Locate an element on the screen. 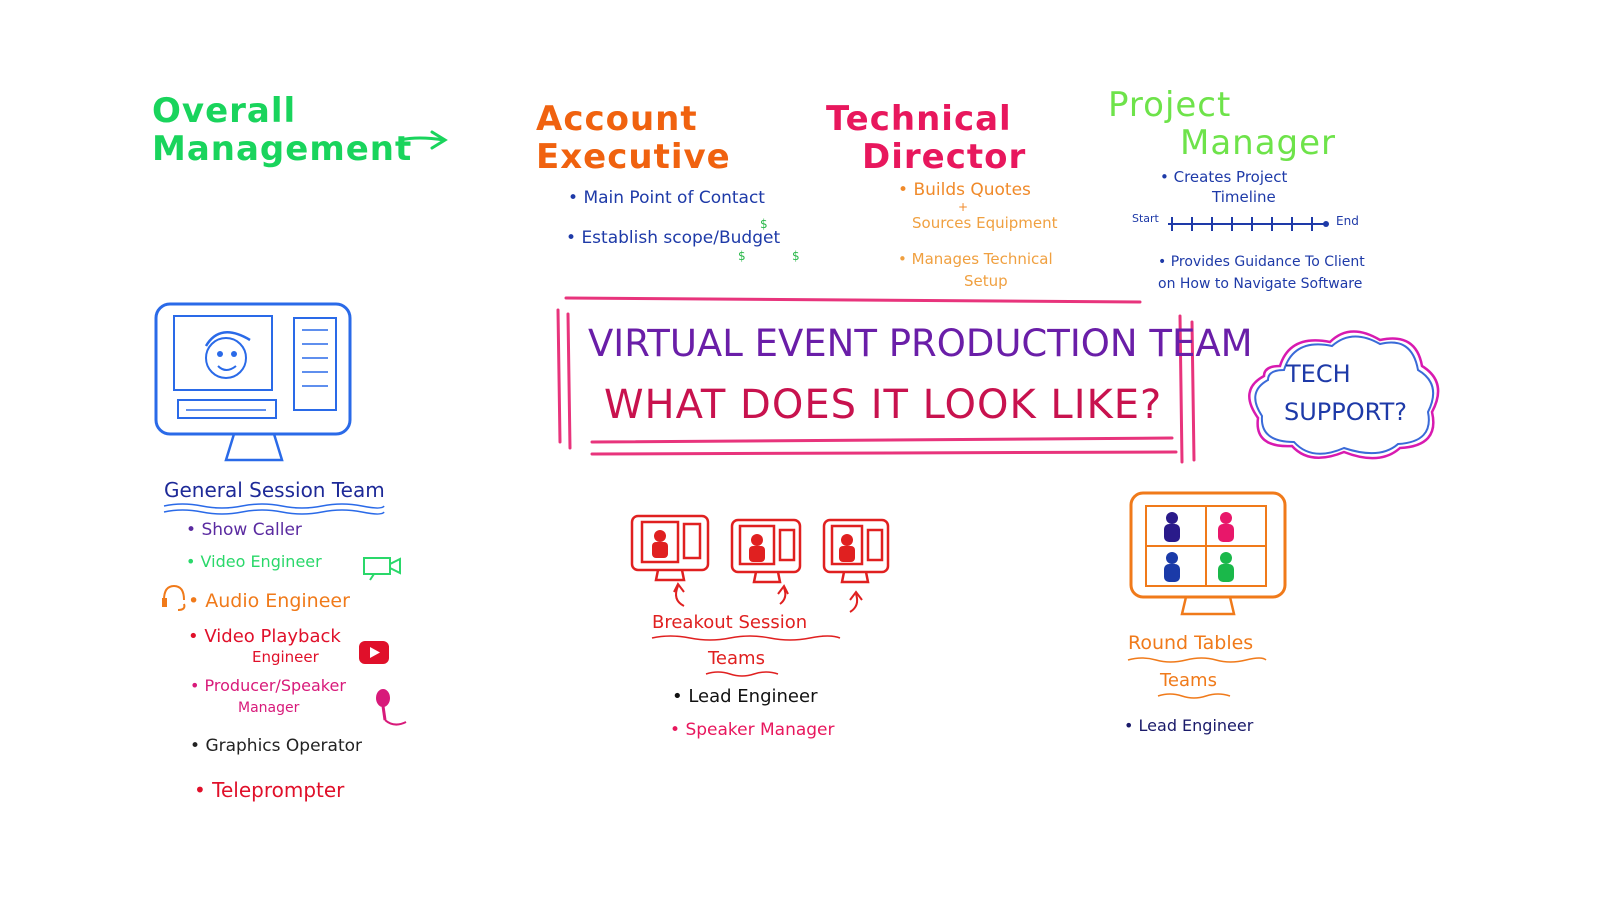  breakout-role-speaker-manager: • Speaker Manager is located at coordinates (752, 730).